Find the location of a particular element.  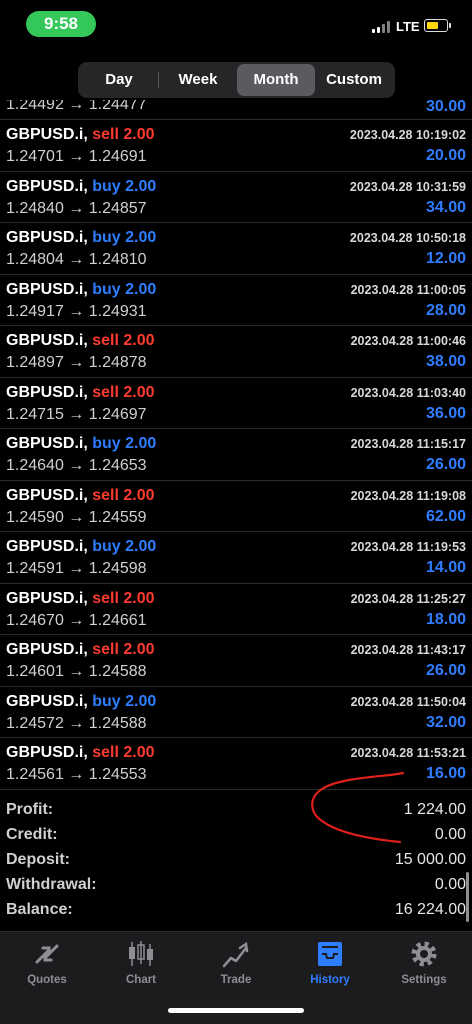

tab-label: Quotes is located at coordinates (47, 980).